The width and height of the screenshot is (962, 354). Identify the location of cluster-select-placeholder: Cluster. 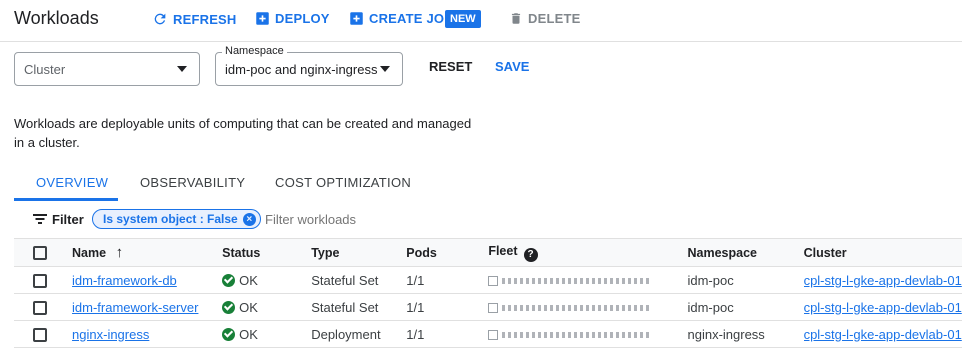
(45, 69).